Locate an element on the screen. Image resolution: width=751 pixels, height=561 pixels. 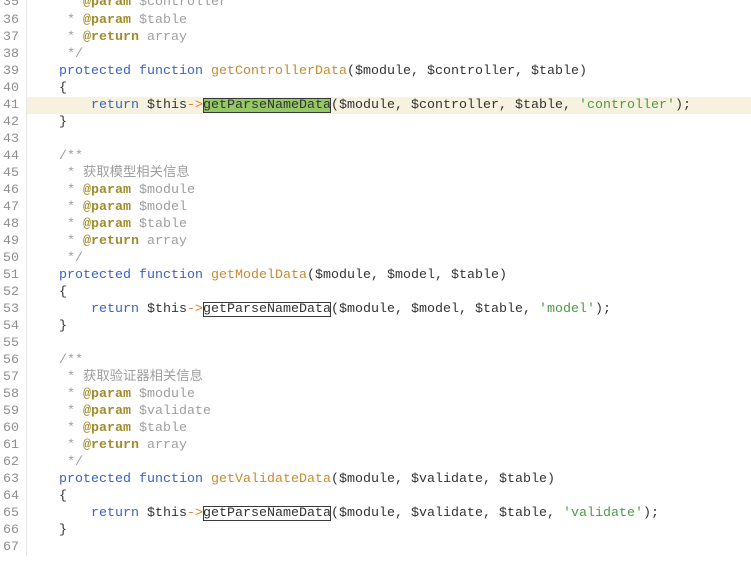
code-text: { is located at coordinates (389, 292).